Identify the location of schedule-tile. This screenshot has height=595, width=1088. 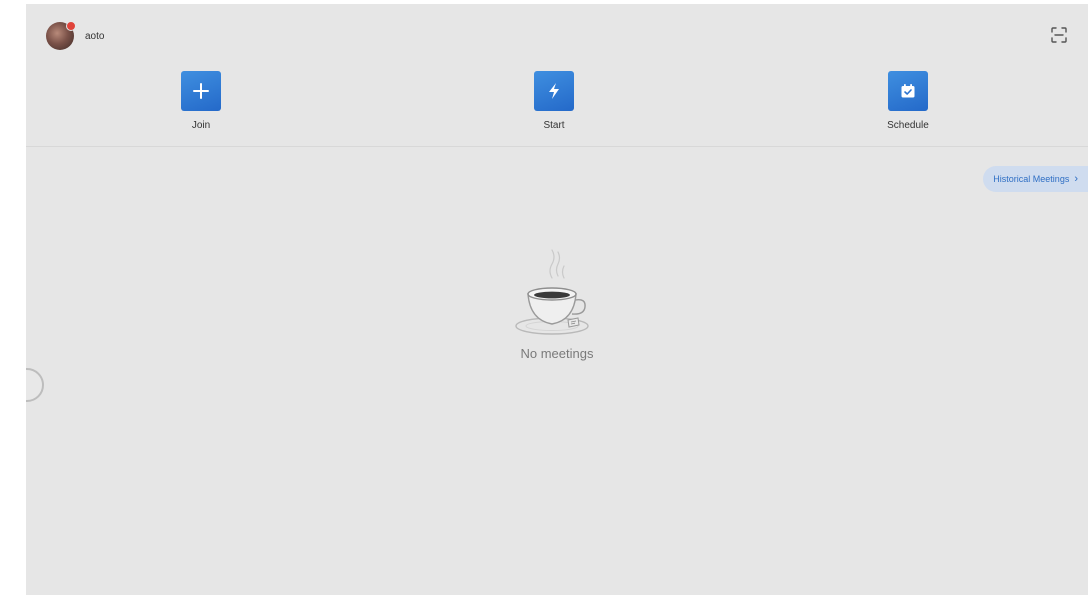
(908, 91).